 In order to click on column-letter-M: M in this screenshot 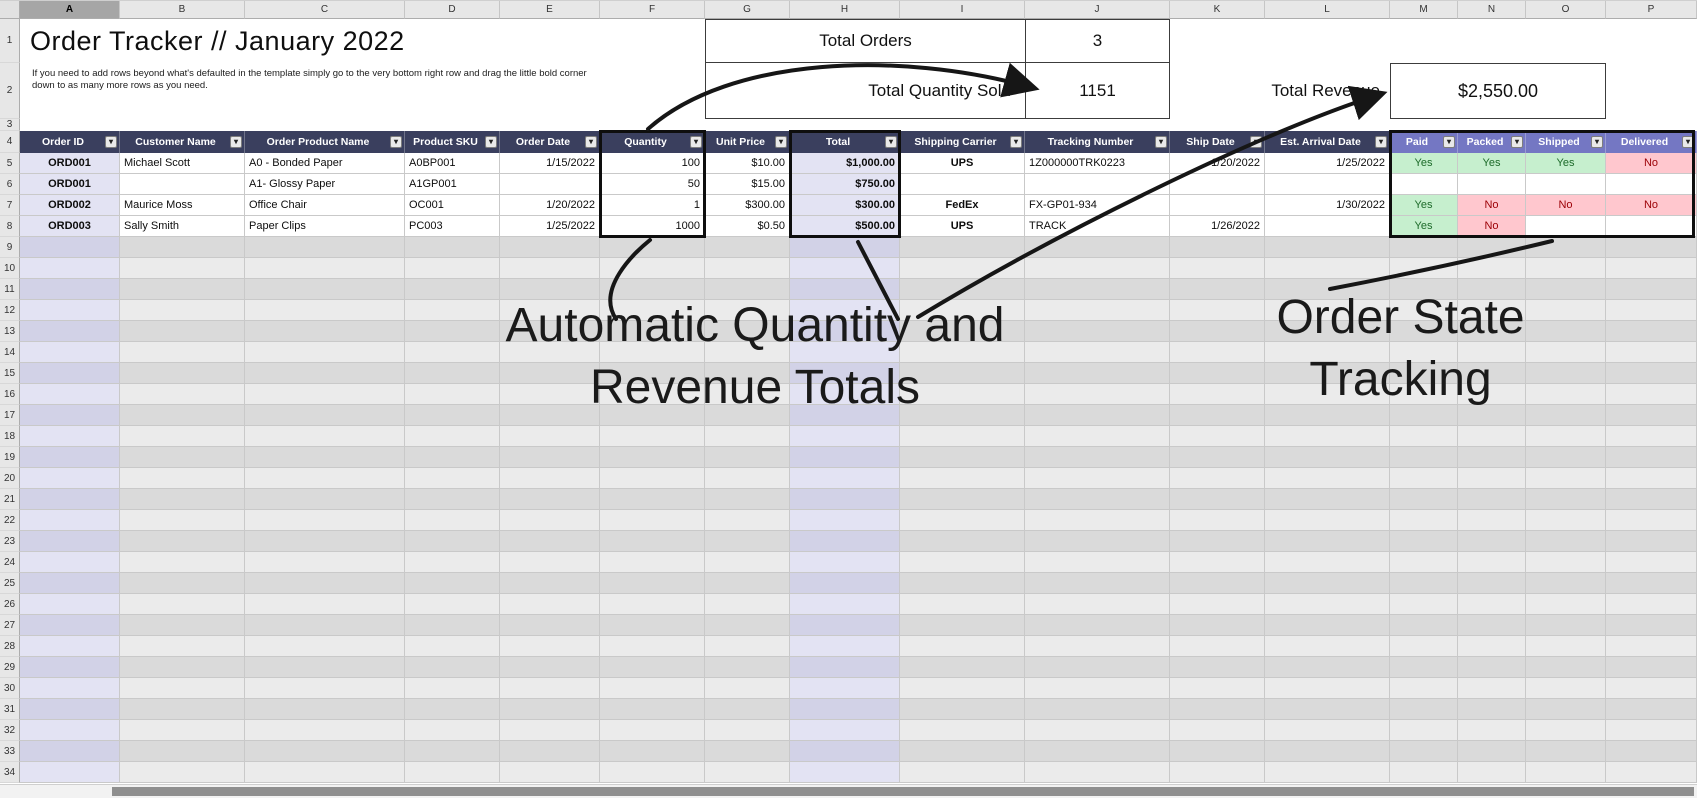, I will do `click(1424, 10)`.